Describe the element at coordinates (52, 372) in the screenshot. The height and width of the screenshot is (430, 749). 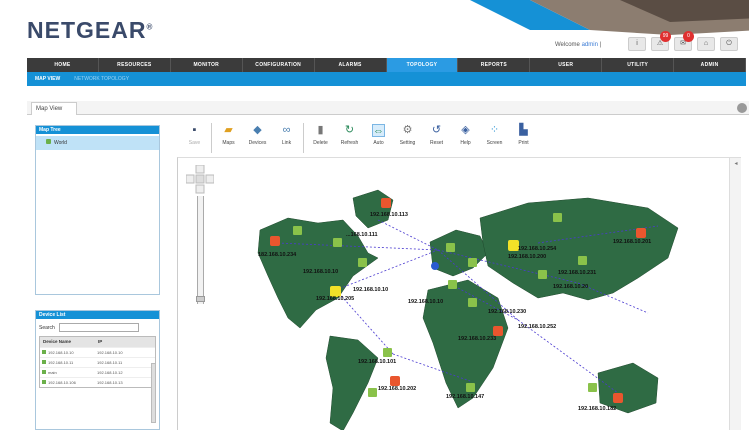
I see `device-name-cell: main` at that location.